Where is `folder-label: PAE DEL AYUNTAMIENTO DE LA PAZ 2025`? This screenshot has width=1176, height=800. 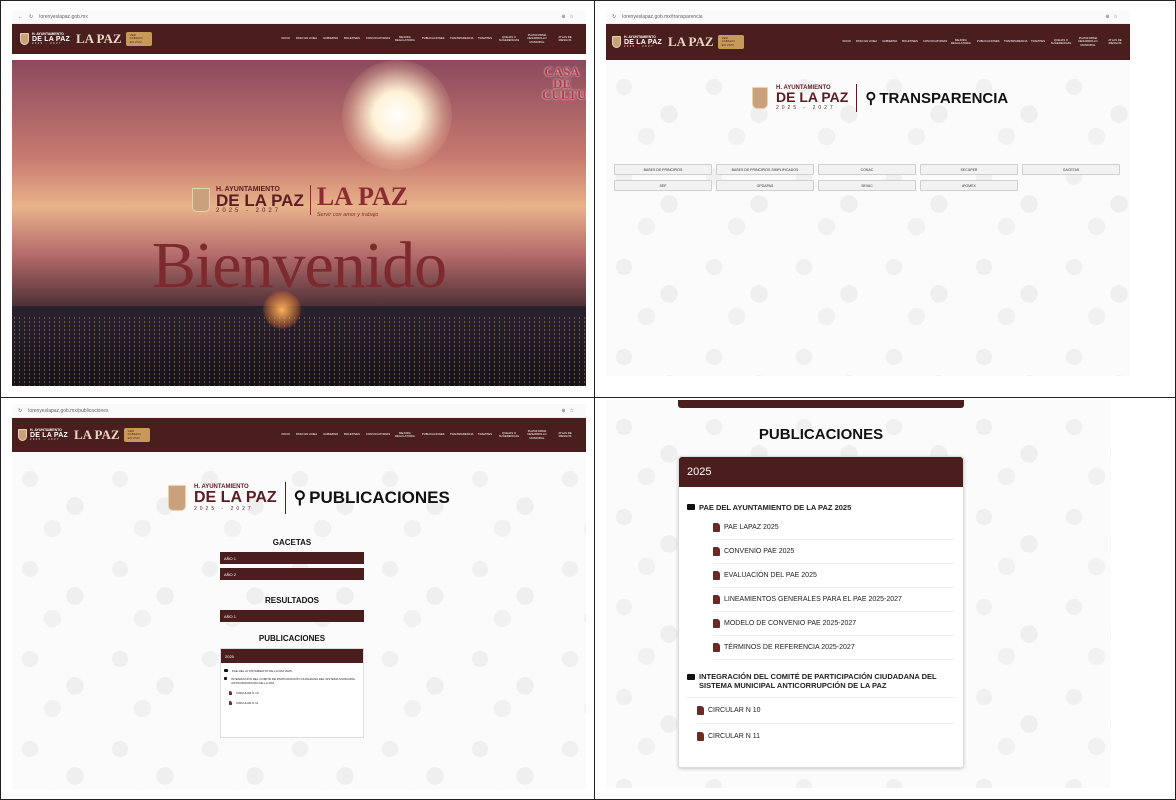 folder-label: PAE DEL AYUNTAMIENTO DE LA PAZ 2025 is located at coordinates (262, 671).